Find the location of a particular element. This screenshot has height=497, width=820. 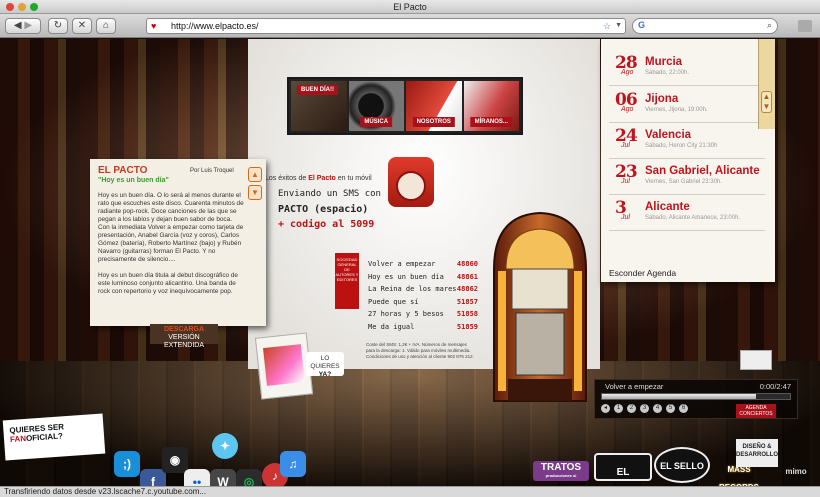

agenda-scroll-tab is located at coordinates (766, 84).